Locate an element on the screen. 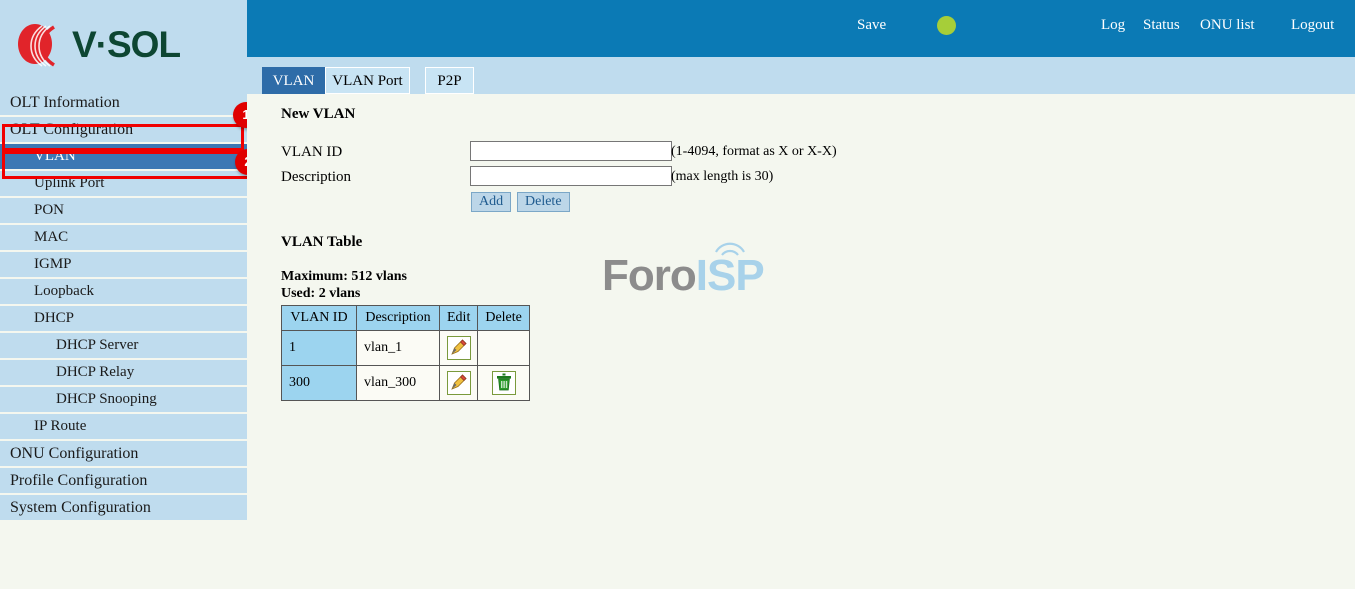 The height and width of the screenshot is (589, 1355). vlan-id-label: VLAN ID is located at coordinates (312, 152).